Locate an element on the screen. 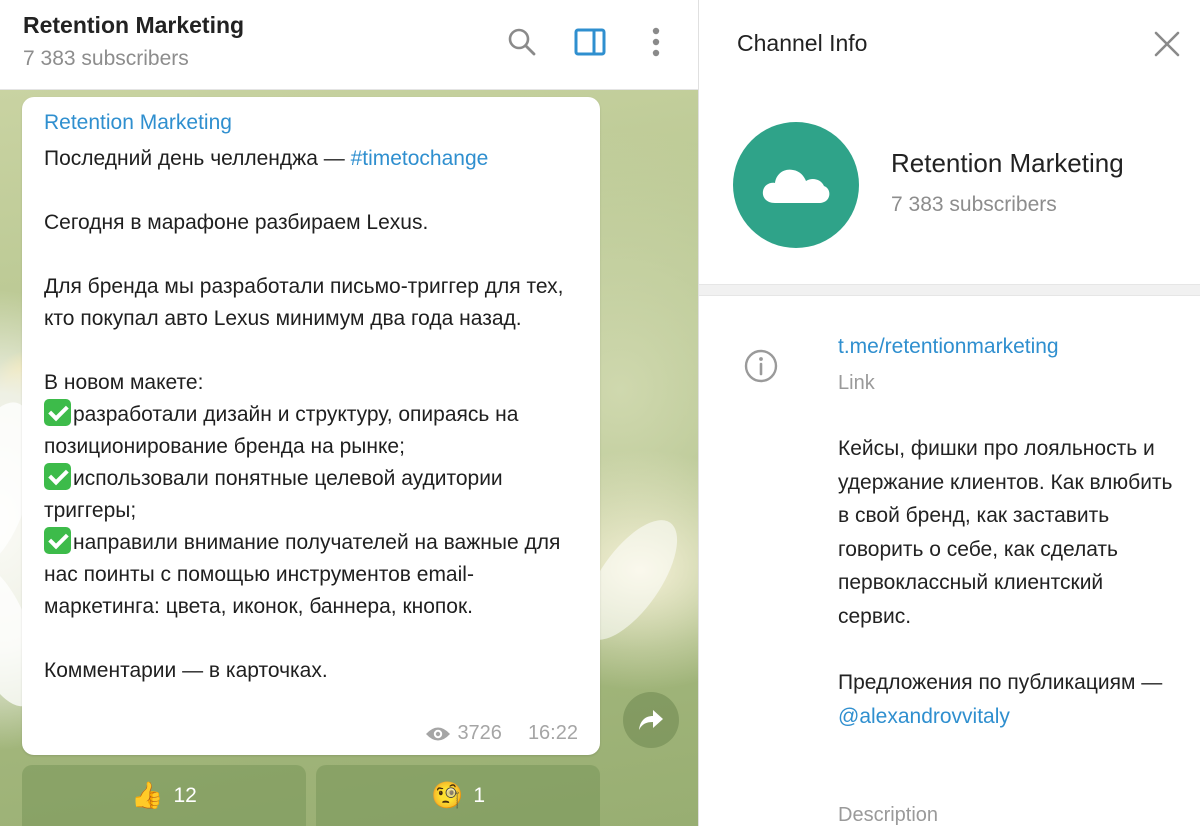  sidebar-toggle-icon is located at coordinates (590, 42).